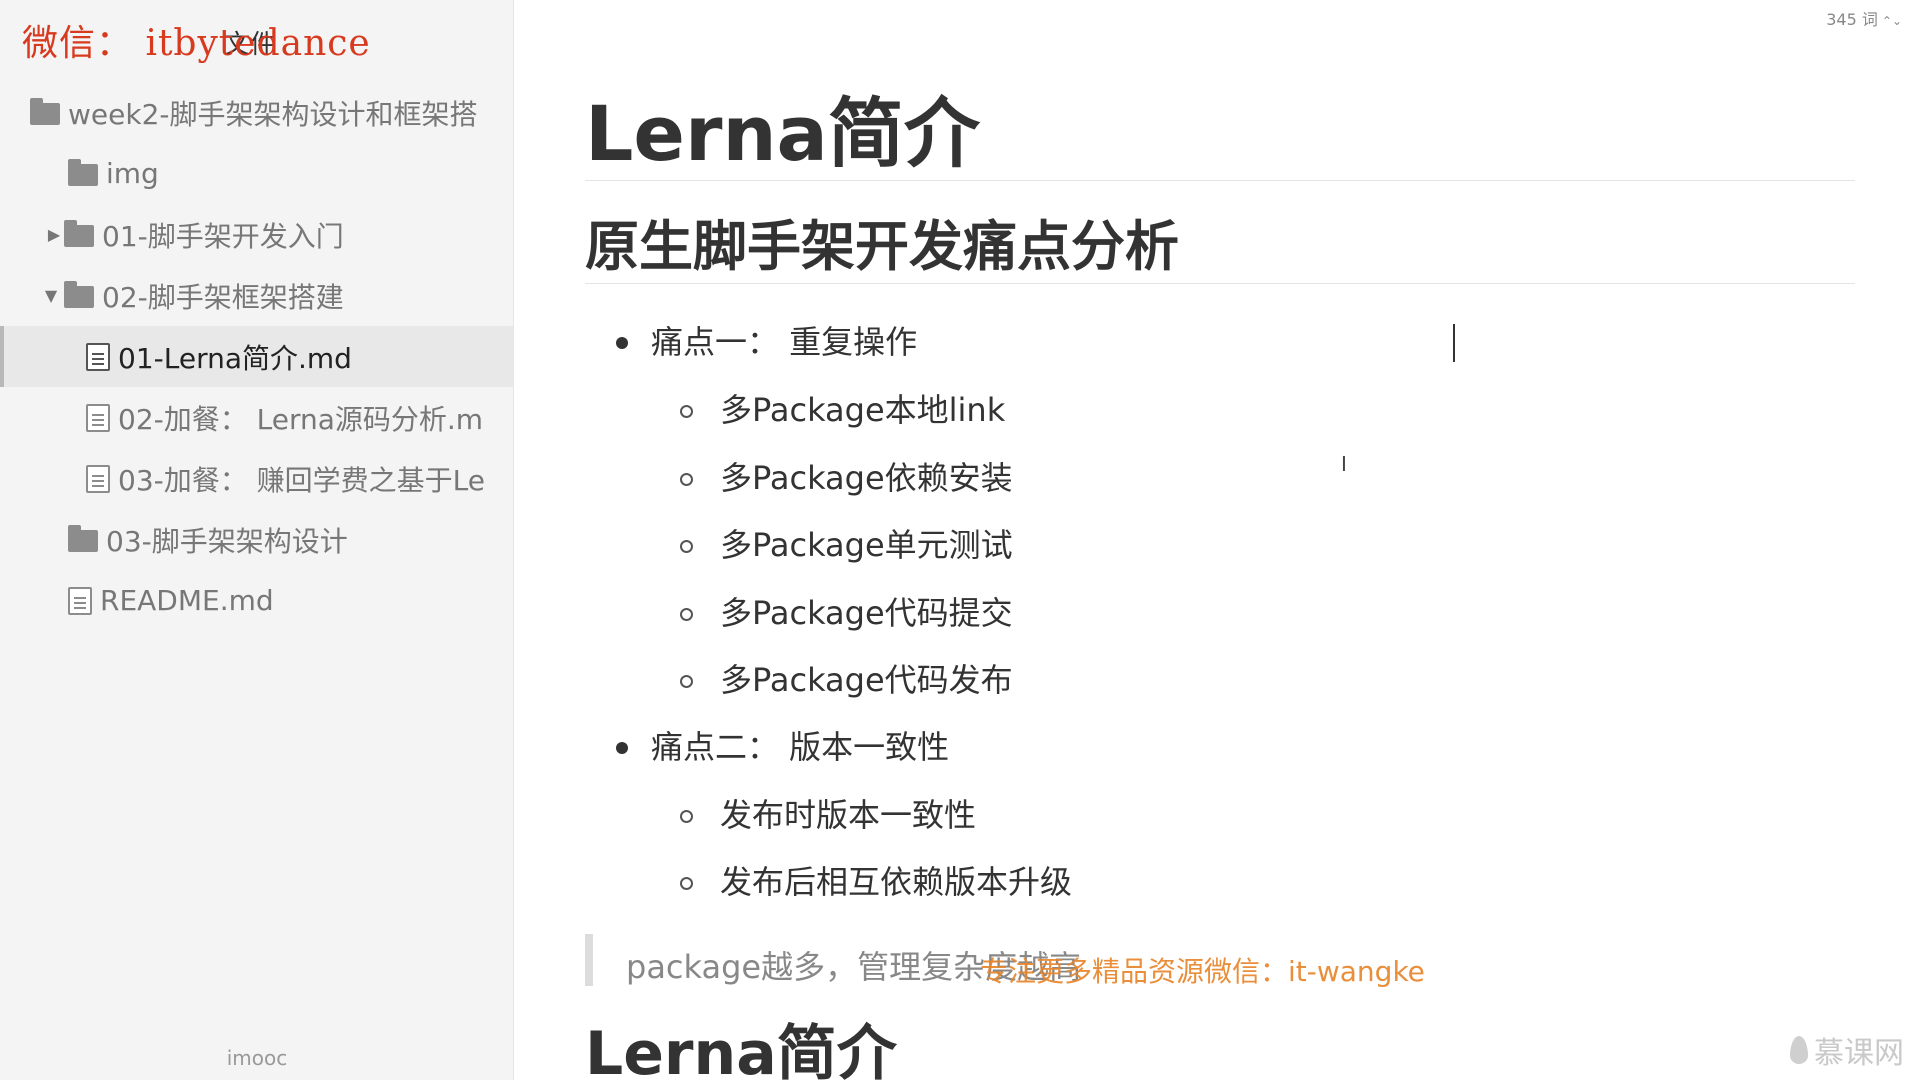 The image size is (1920, 1089). What do you see at coordinates (132, 173) in the screenshot?
I see `tree-item-label: img` at bounding box center [132, 173].